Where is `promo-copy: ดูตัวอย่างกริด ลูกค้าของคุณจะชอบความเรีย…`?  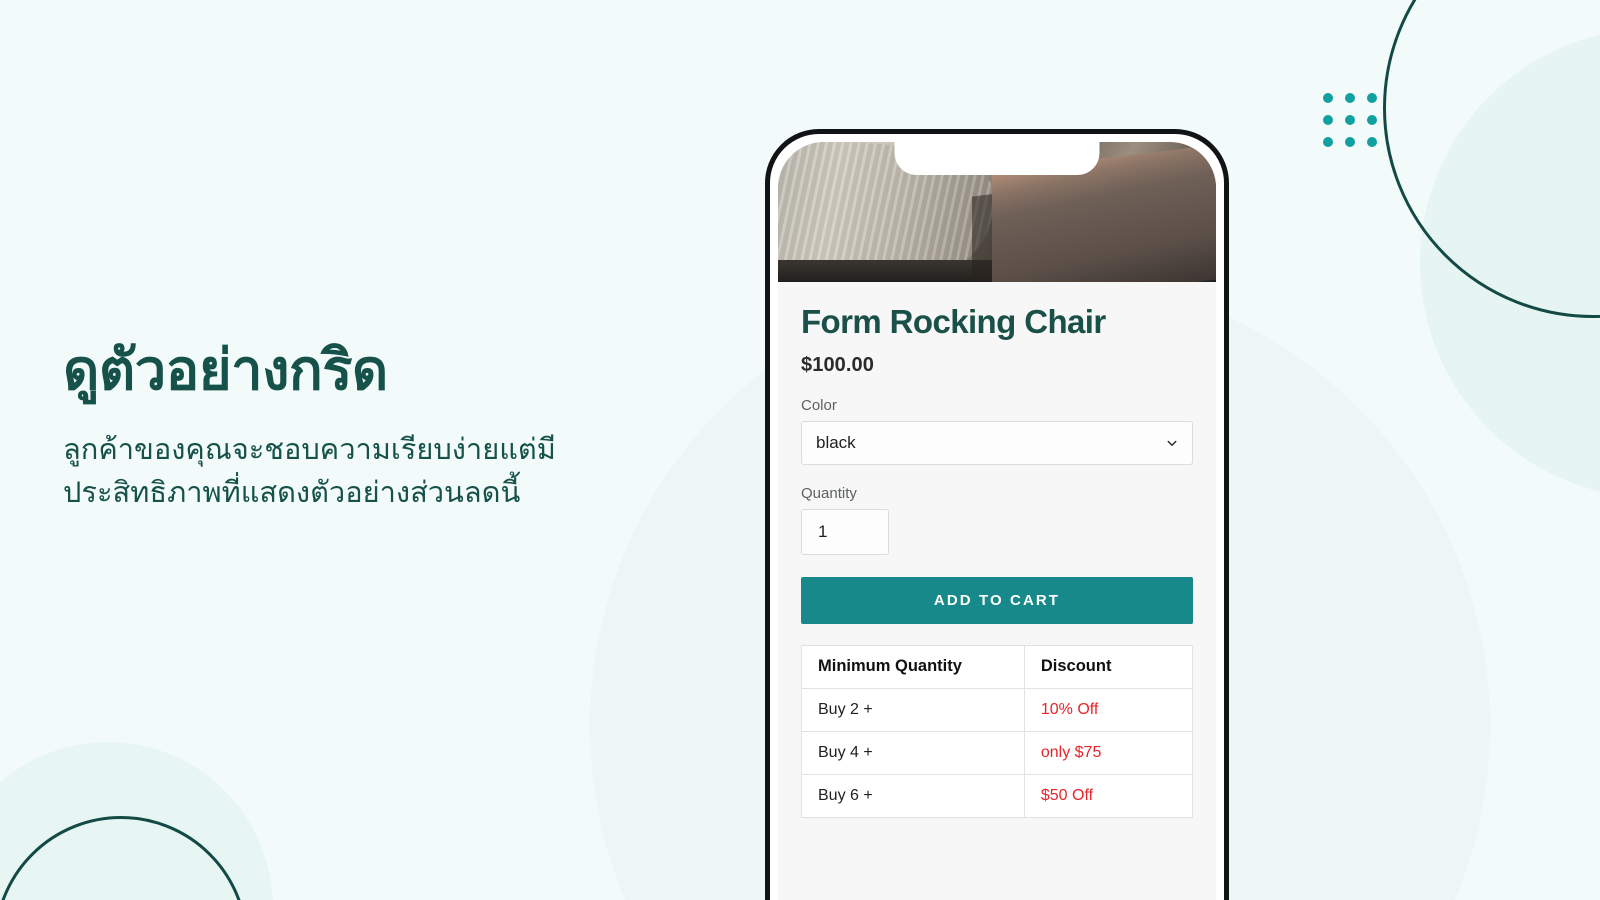
promo-copy: ดูตัวอย่างกริด ลูกค้าของคุณจะชอบความเรีย… is located at coordinates (403, 426).